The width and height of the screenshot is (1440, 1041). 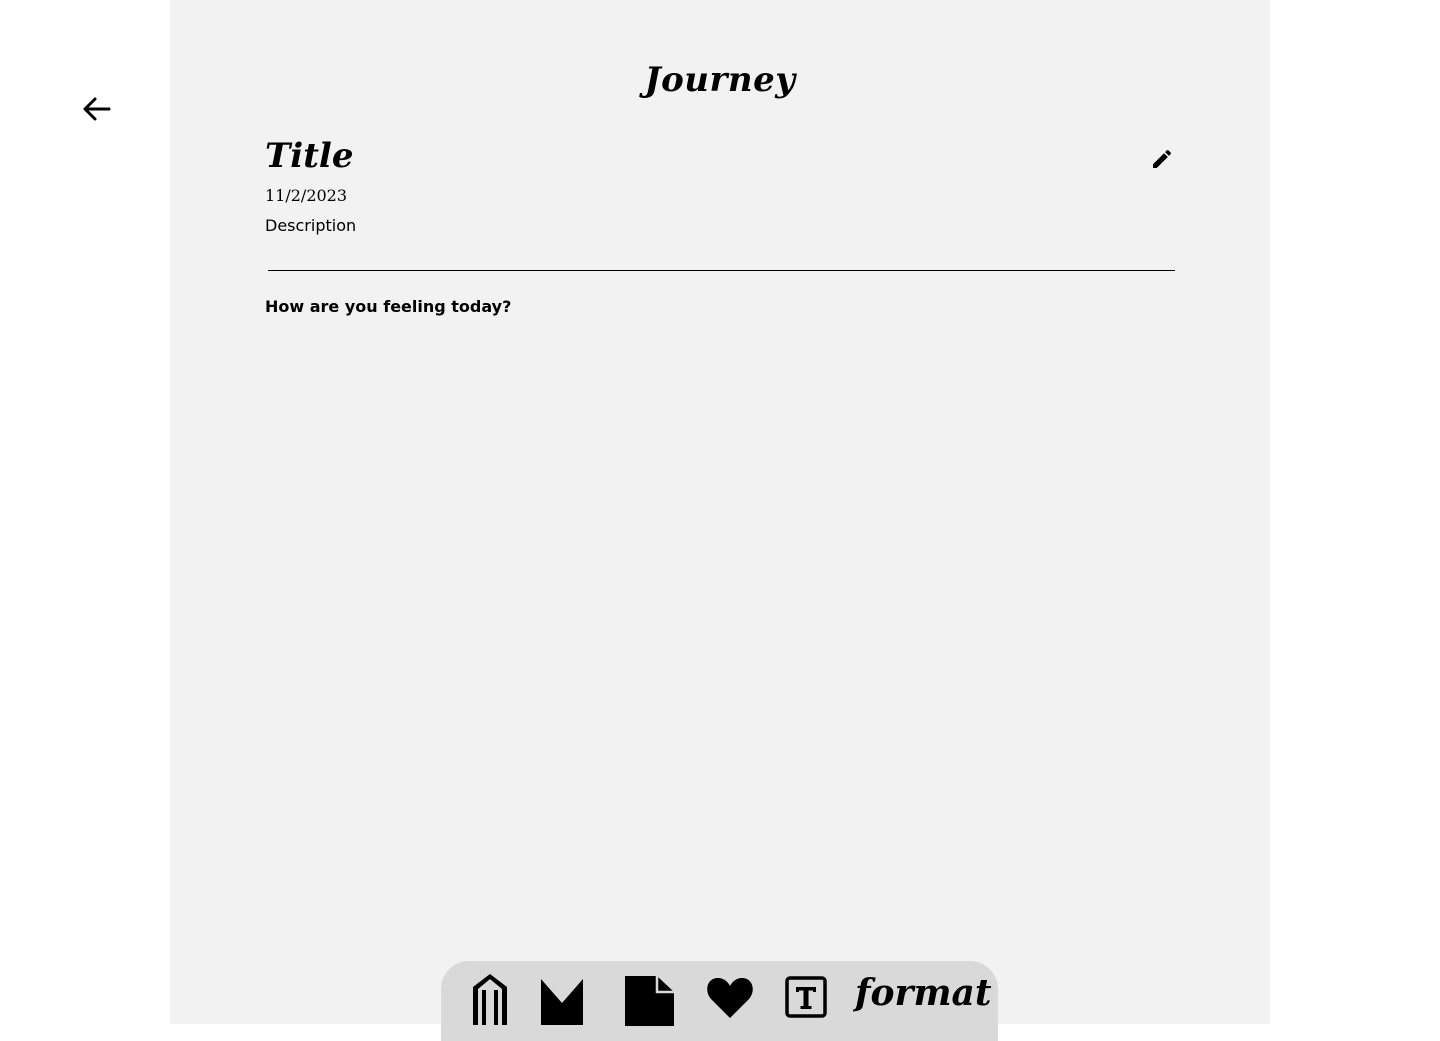 I want to click on pencil-icon, so click(x=1162, y=158).